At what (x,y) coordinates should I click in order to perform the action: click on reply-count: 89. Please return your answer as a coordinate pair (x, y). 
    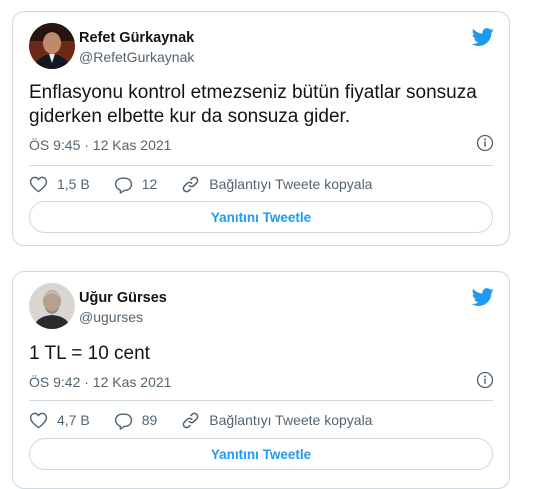
    Looking at the image, I should click on (149, 420).